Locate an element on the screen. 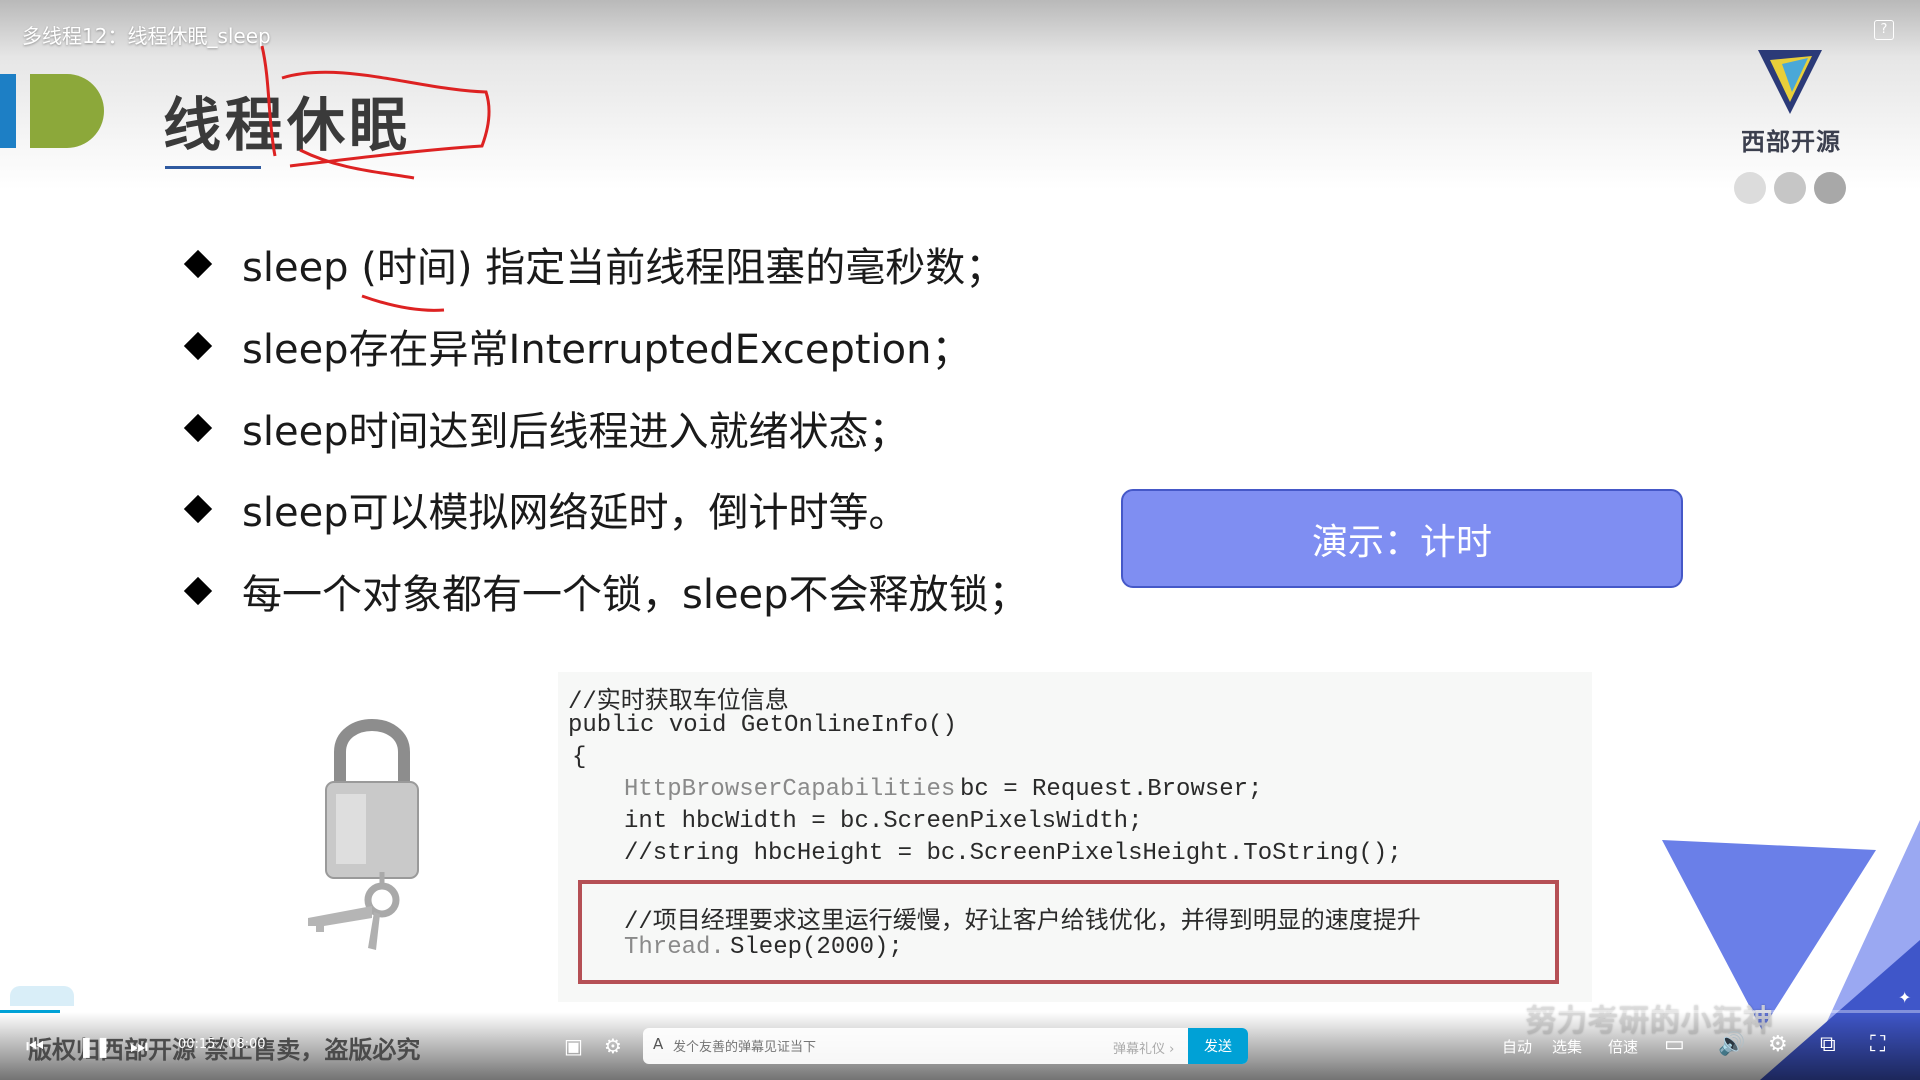  bullet-item: sleep (时间) 指定当前线程阻塞的毫秒数； is located at coordinates (594, 264).